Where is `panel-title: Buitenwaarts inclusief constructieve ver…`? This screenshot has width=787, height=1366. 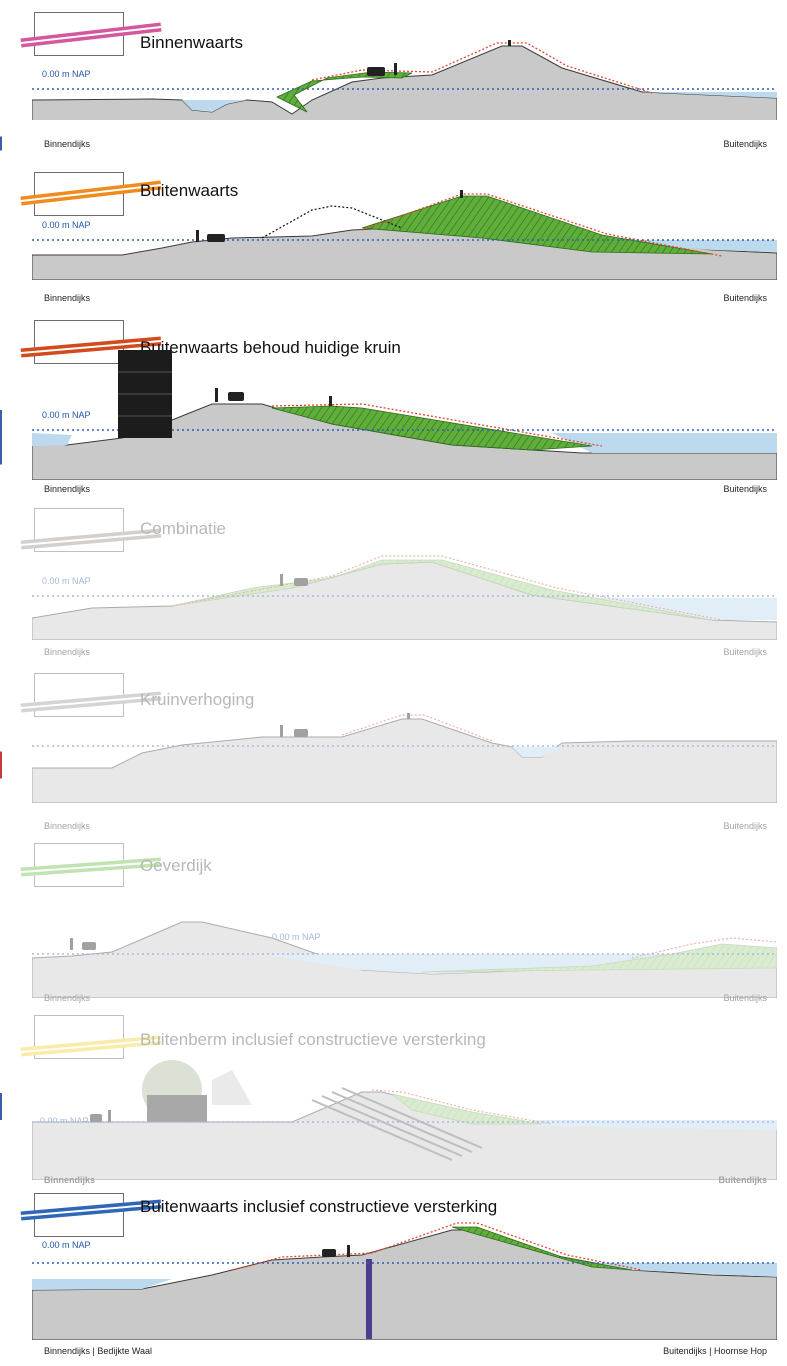 panel-title: Buitenwaarts inclusief constructieve ver… is located at coordinates (319, 1206).